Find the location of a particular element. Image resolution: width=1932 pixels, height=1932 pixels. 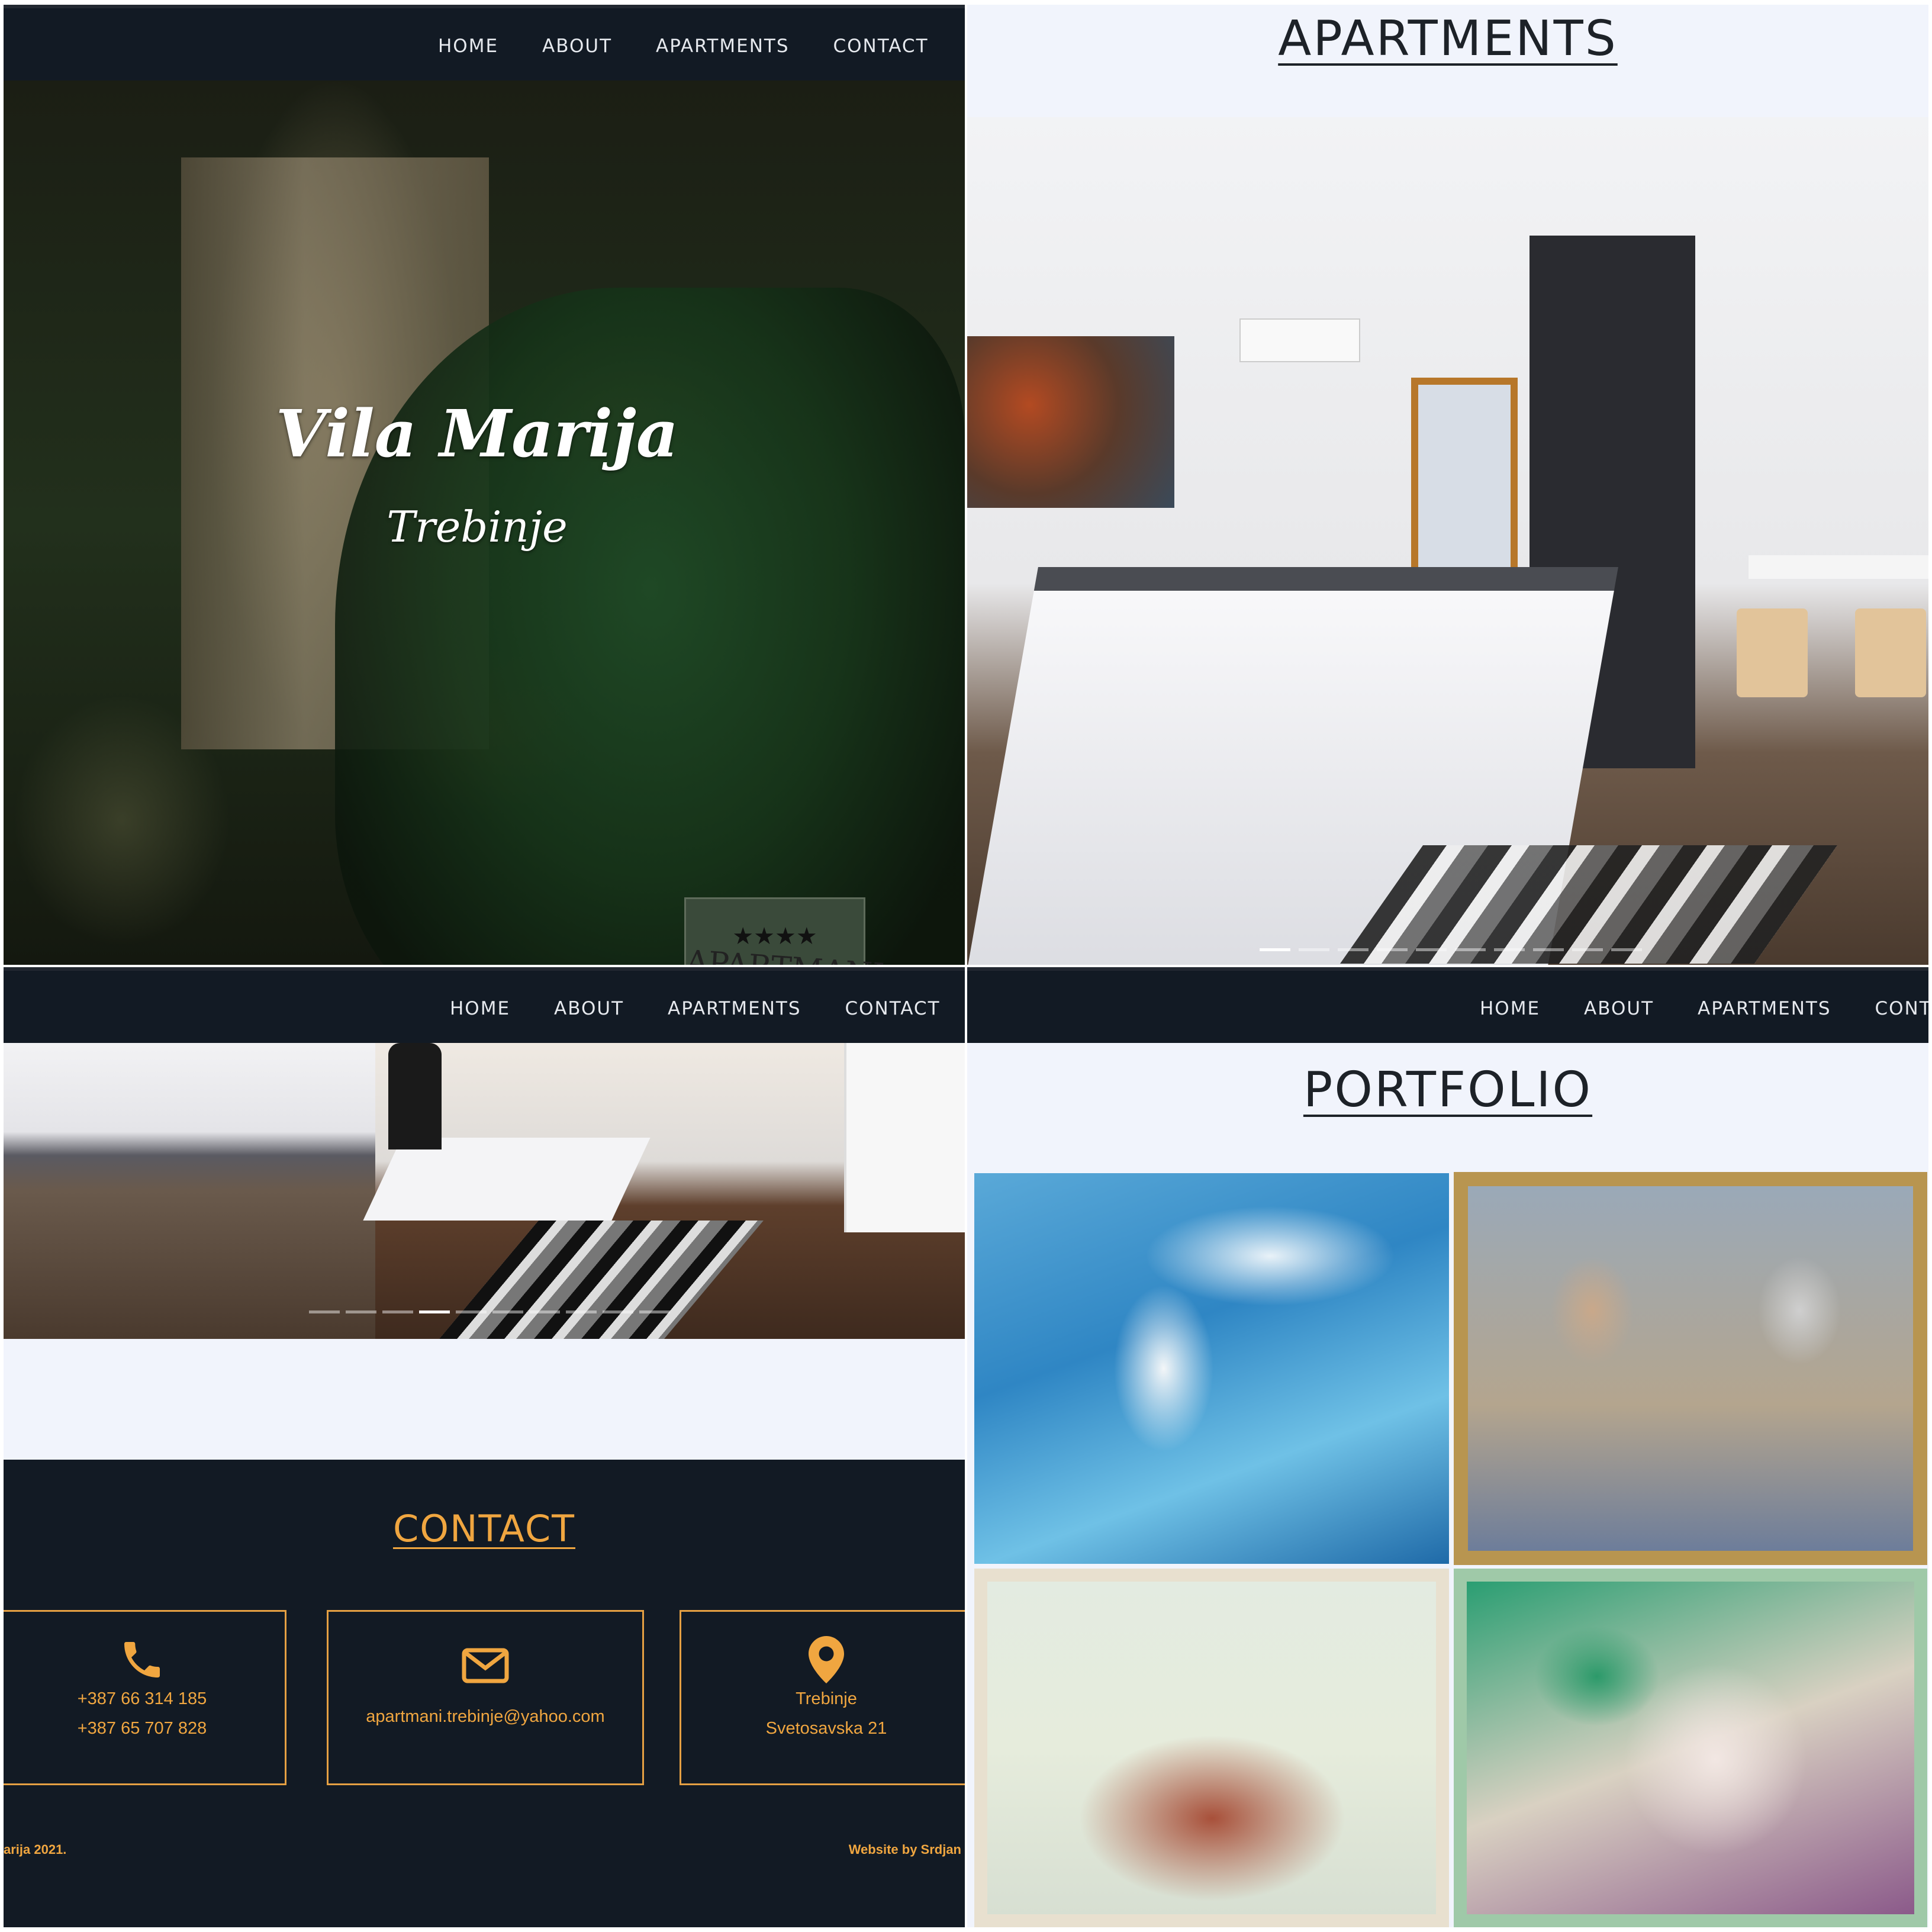

kitchen-counter is located at coordinates (1839, 567).